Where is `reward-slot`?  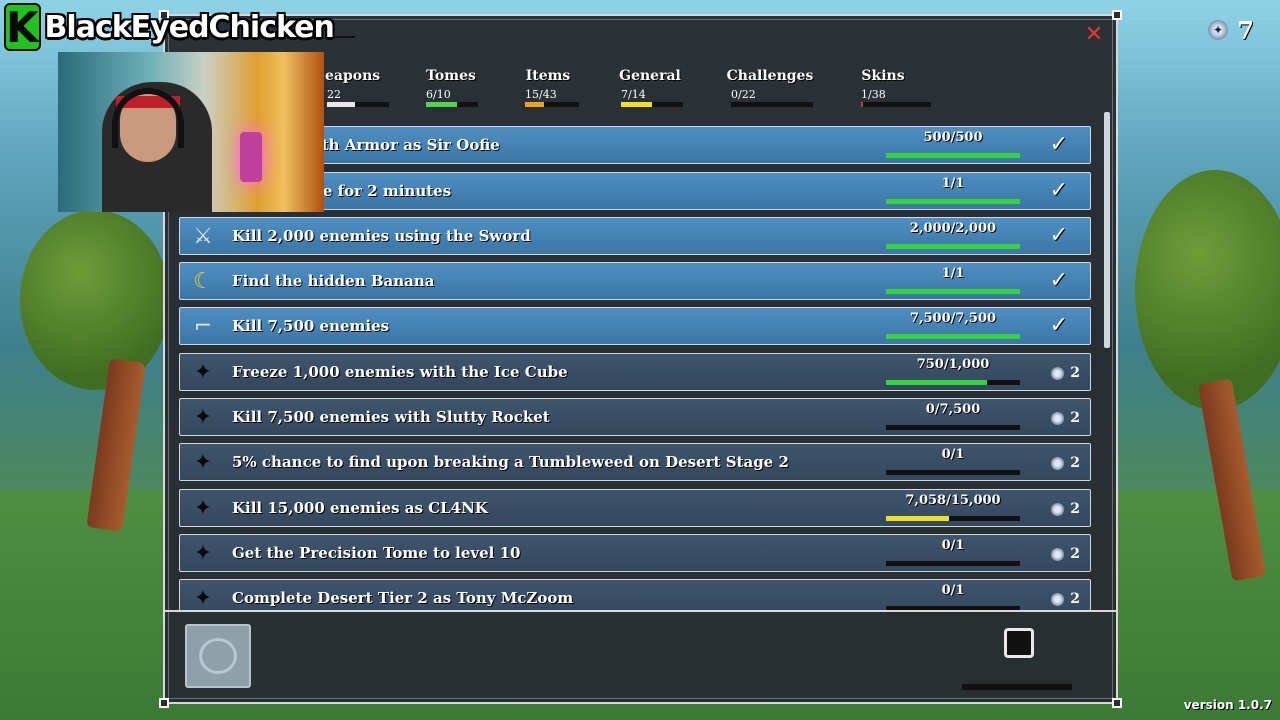 reward-slot is located at coordinates (1019, 643).